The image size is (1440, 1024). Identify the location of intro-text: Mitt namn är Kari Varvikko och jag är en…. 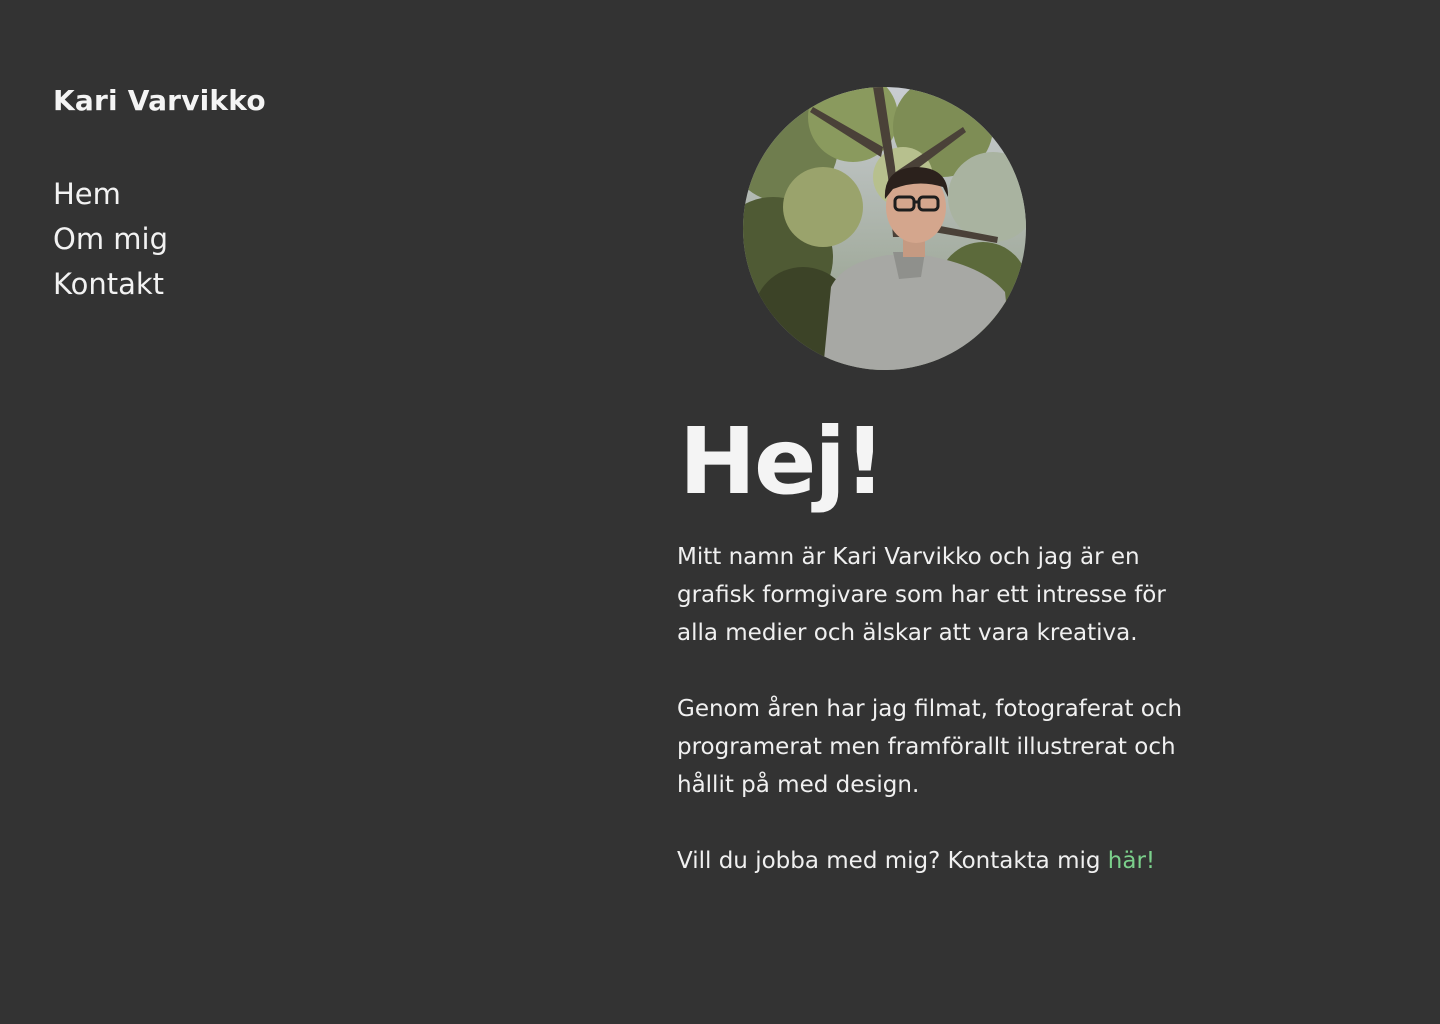
(937, 728).